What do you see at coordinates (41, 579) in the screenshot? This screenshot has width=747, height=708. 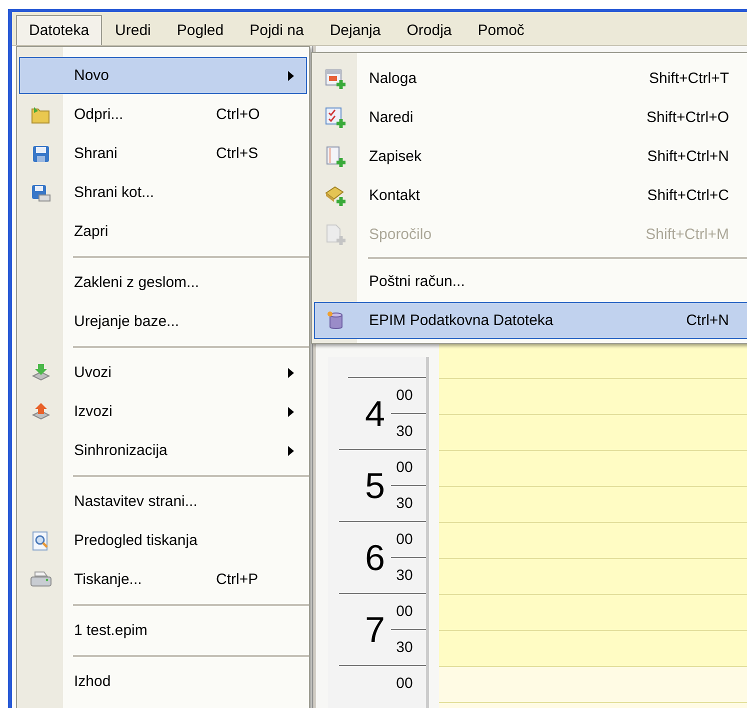 I see `printer-icon` at bounding box center [41, 579].